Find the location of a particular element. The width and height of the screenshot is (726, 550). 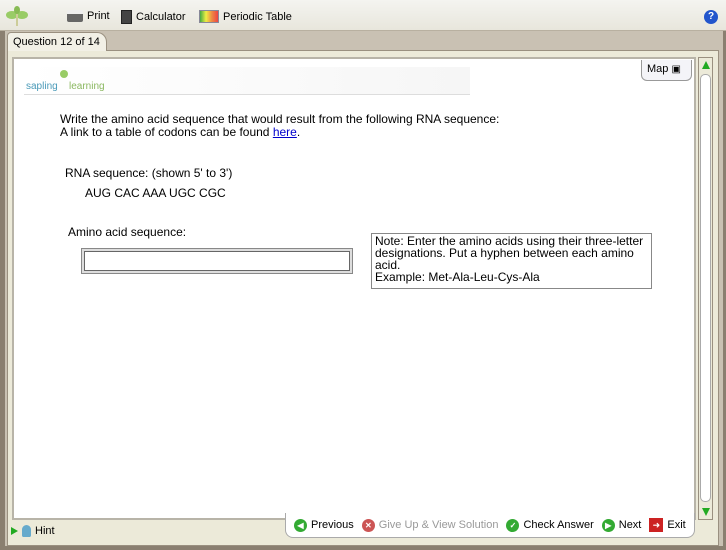

amino-acid-input is located at coordinates (217, 261).